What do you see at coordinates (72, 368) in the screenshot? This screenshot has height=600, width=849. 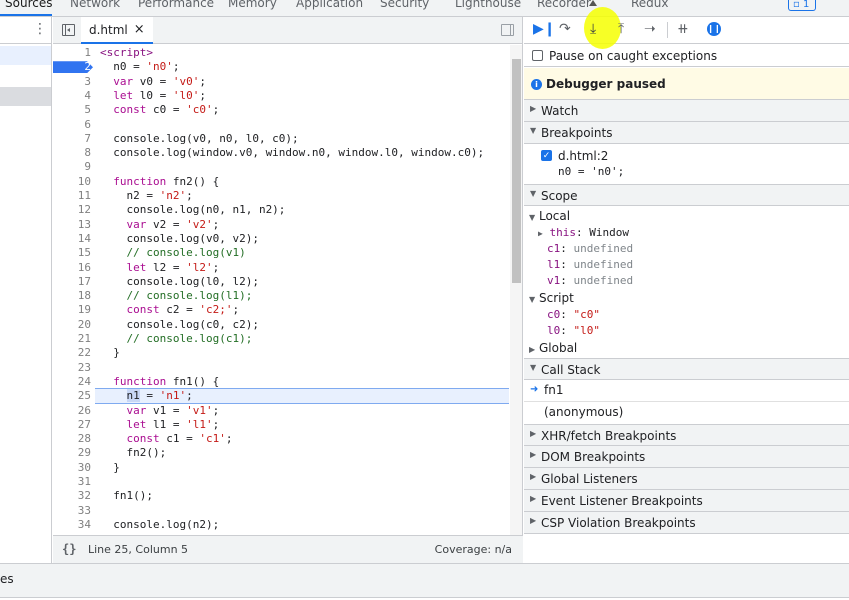 I see `line-number: 23` at bounding box center [72, 368].